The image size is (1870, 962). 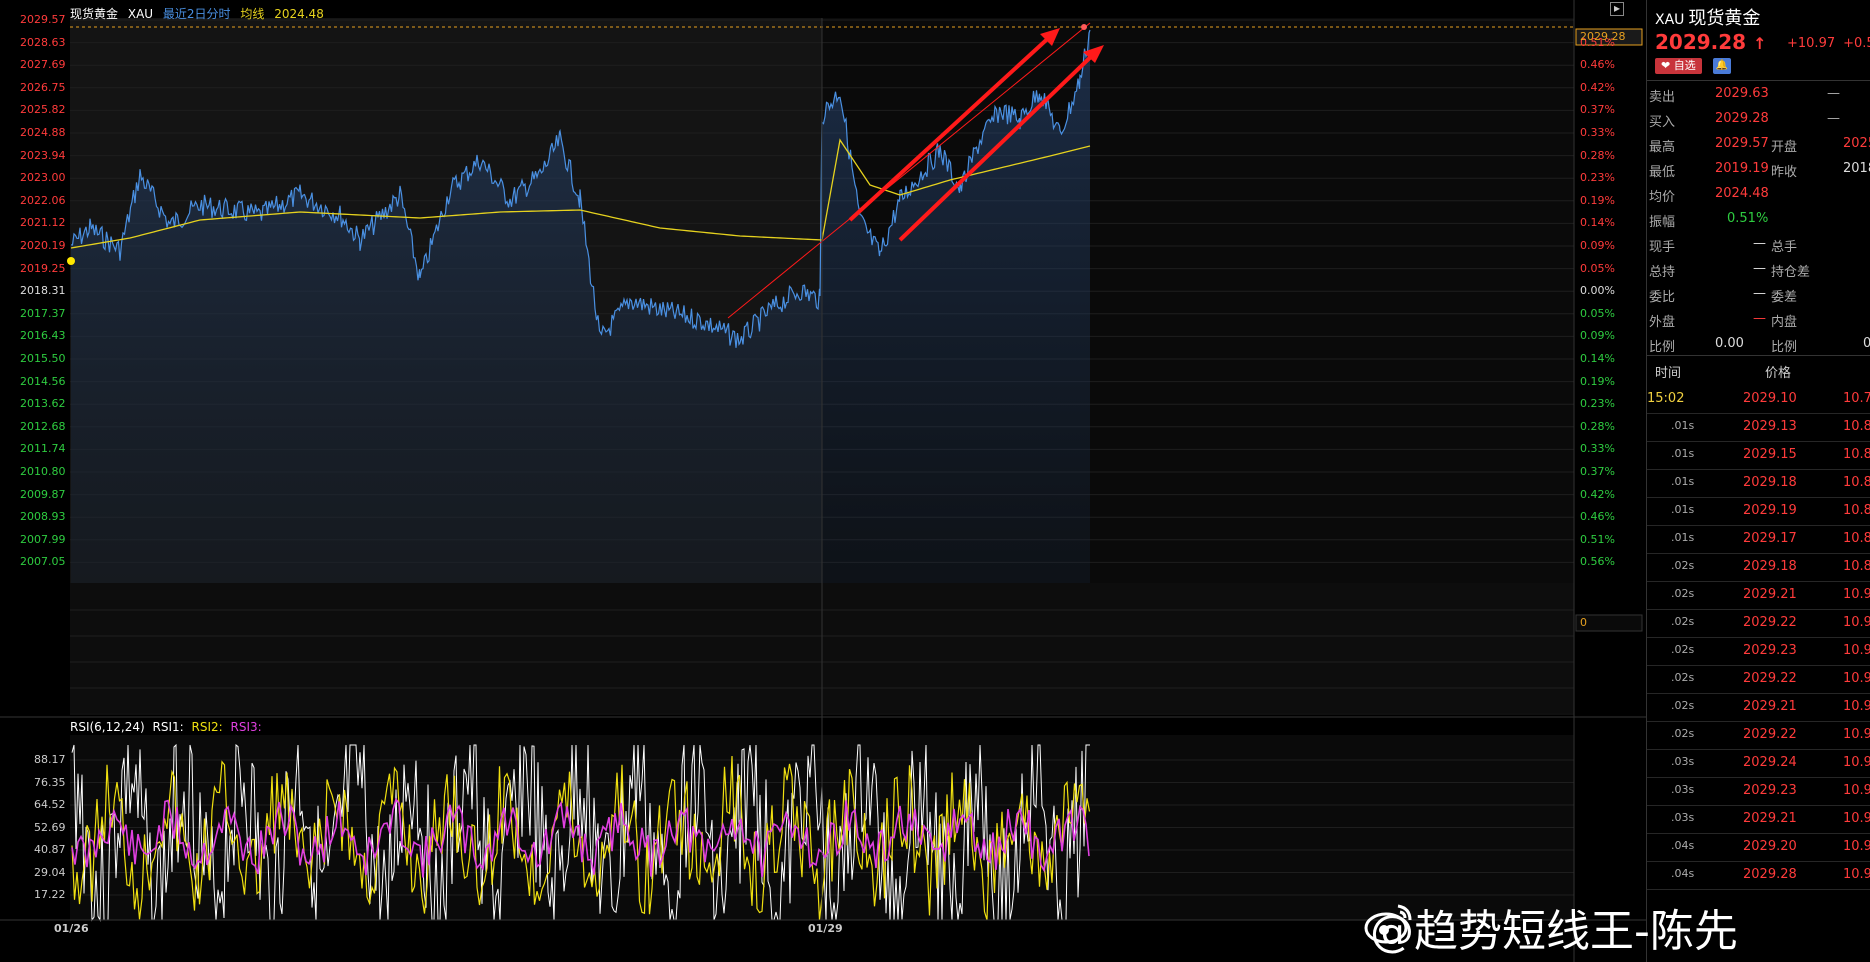 I want to click on left-price-tick: 2021.12, so click(x=43, y=223).